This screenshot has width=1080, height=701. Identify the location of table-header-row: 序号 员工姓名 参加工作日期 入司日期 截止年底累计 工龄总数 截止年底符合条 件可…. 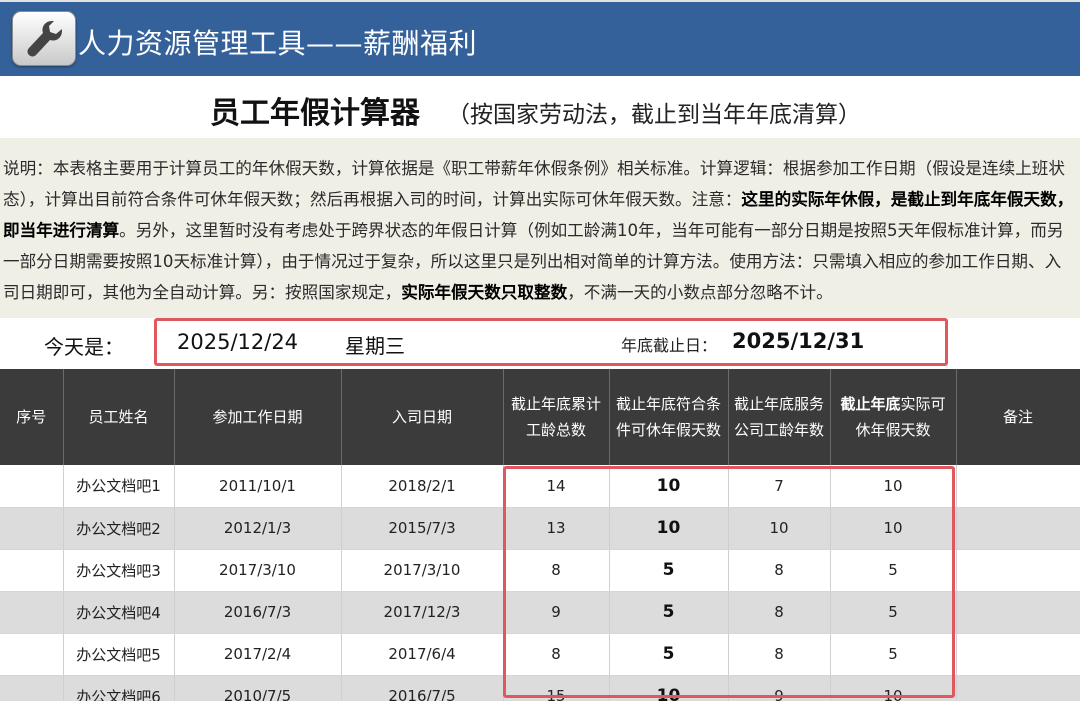
(540, 417).